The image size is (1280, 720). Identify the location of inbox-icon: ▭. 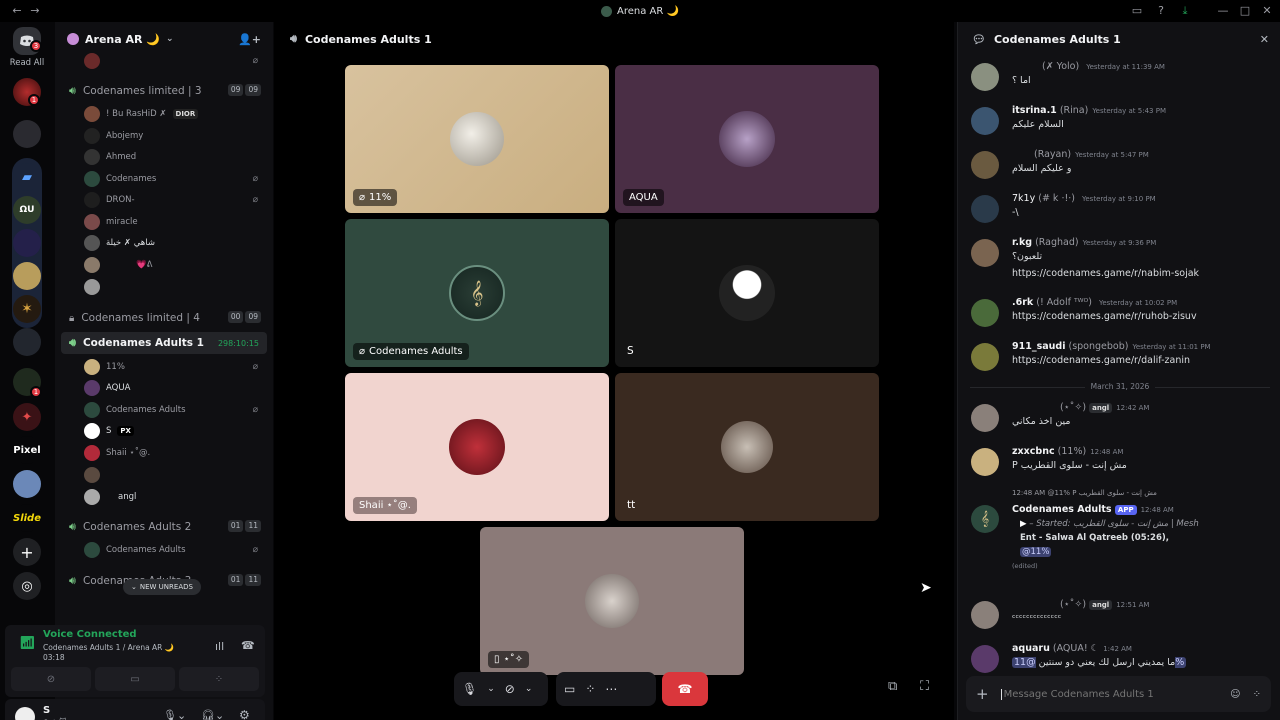
(1137, 11).